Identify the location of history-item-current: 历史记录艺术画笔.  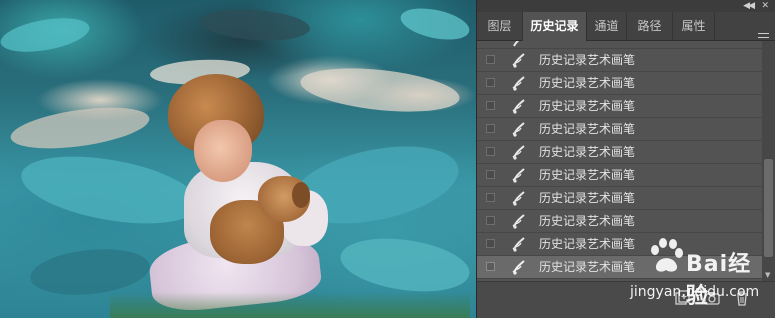
(619, 267).